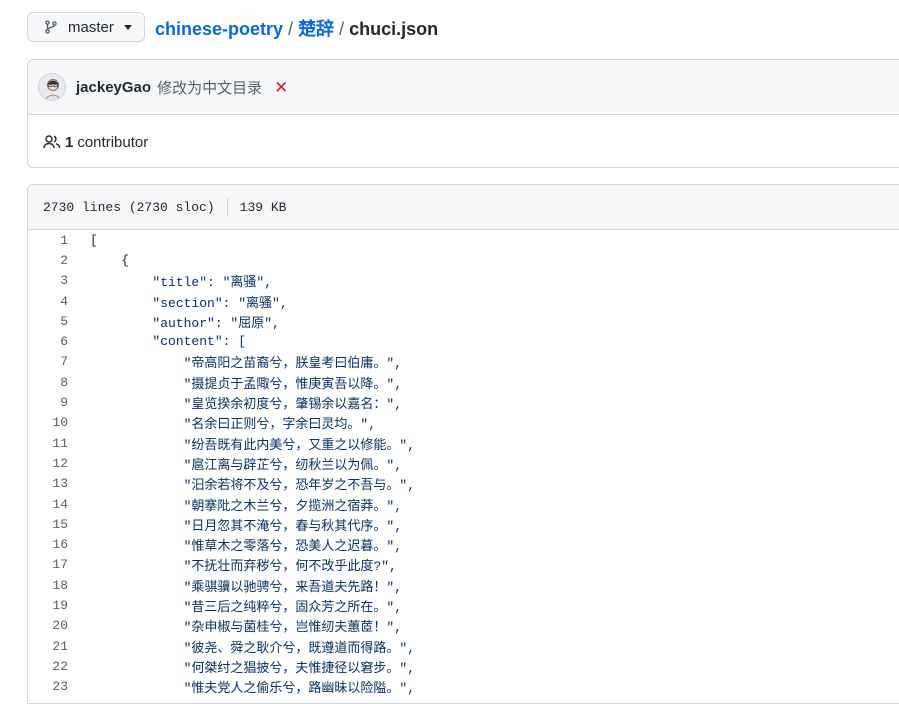 This screenshot has width=899, height=704. What do you see at coordinates (246, 526) in the screenshot?
I see `code-text: "日月忽其不淹兮，春与秋其代序。",` at bounding box center [246, 526].